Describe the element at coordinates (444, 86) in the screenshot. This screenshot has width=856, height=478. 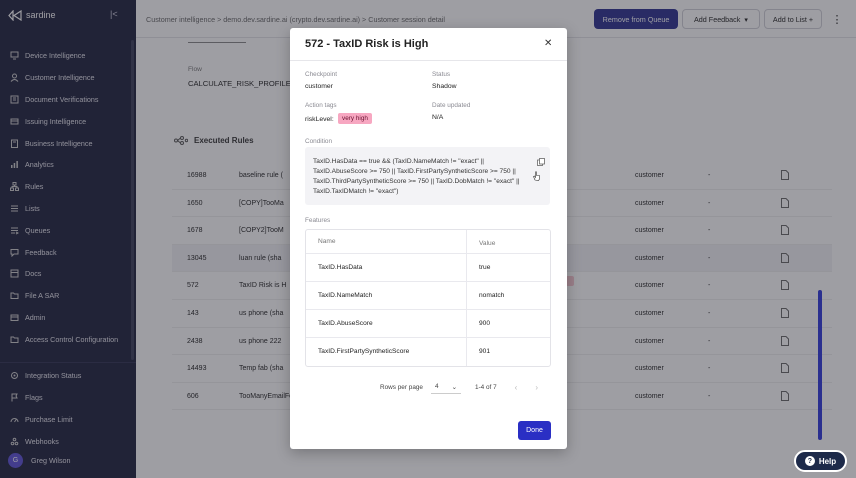
I see `status-value: Shadow` at that location.